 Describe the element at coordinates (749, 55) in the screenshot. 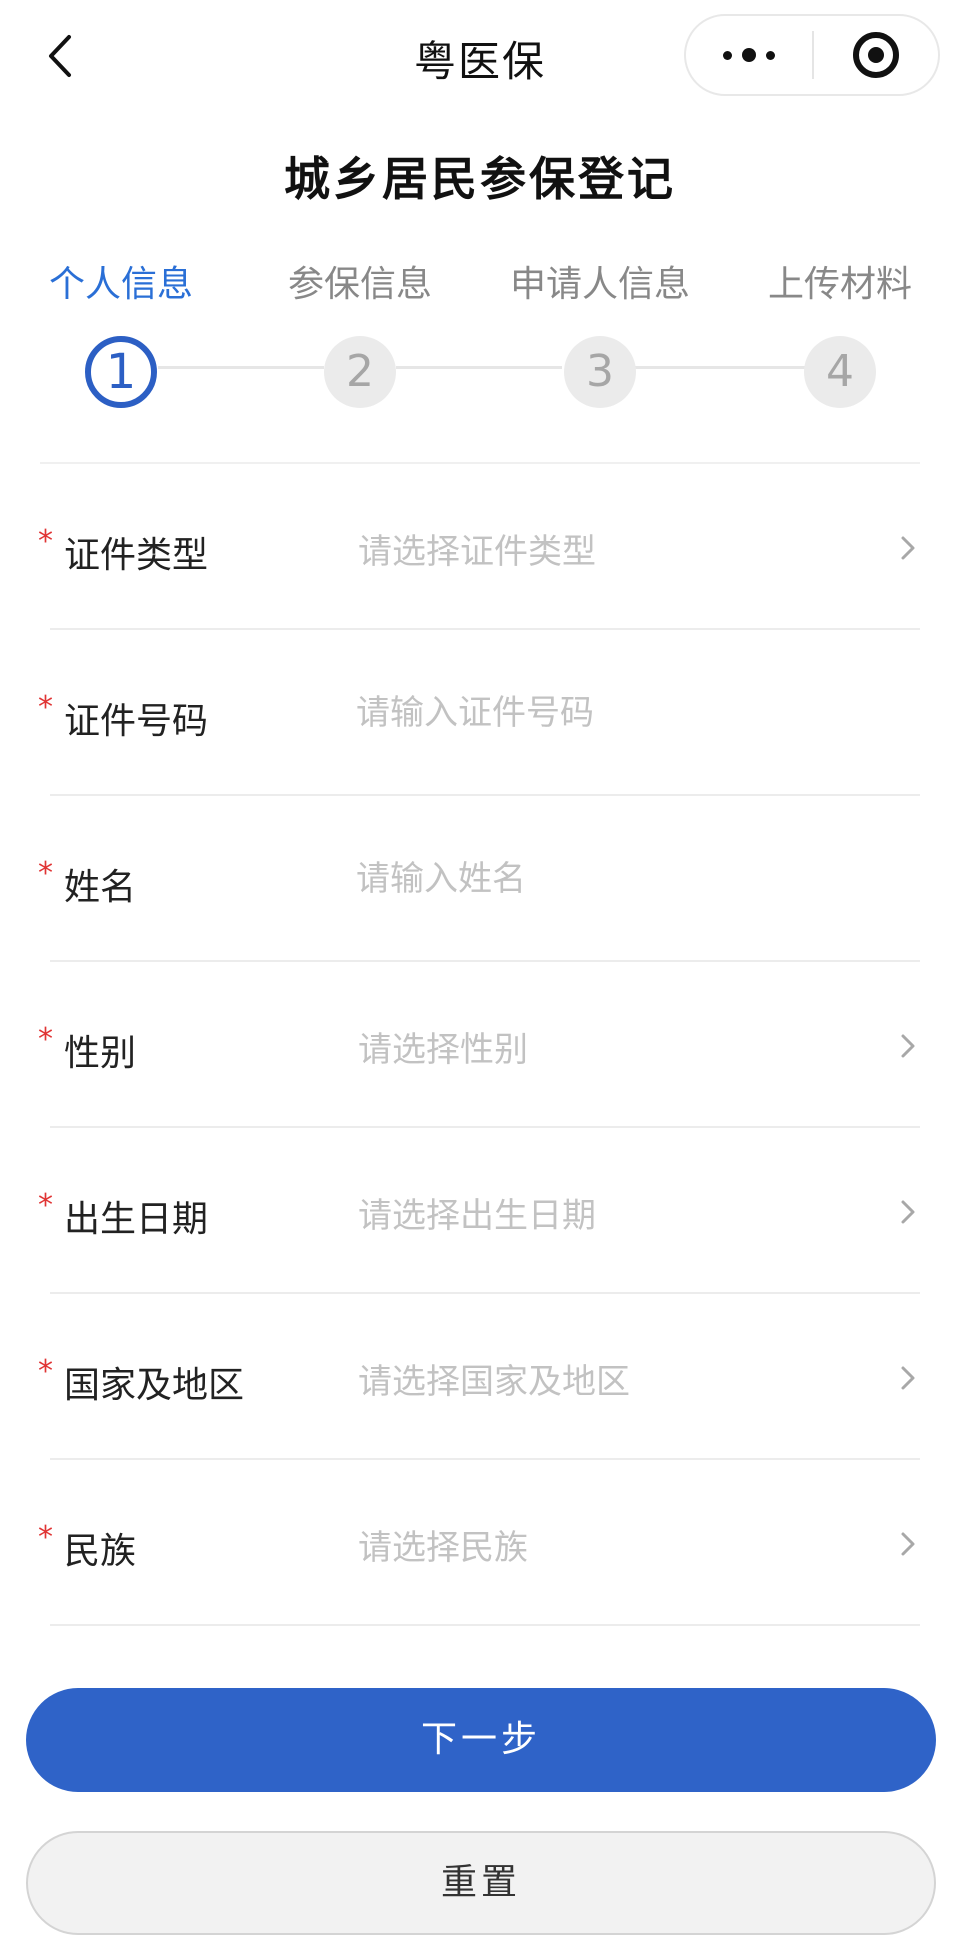

I see `more-button` at that location.